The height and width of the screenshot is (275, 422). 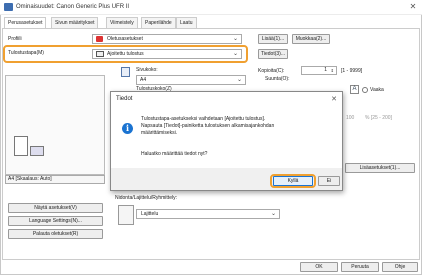 What do you see at coordinates (167, 39) in the screenshot?
I see `profile-select: Oletusasetukset ⌄` at bounding box center [167, 39].